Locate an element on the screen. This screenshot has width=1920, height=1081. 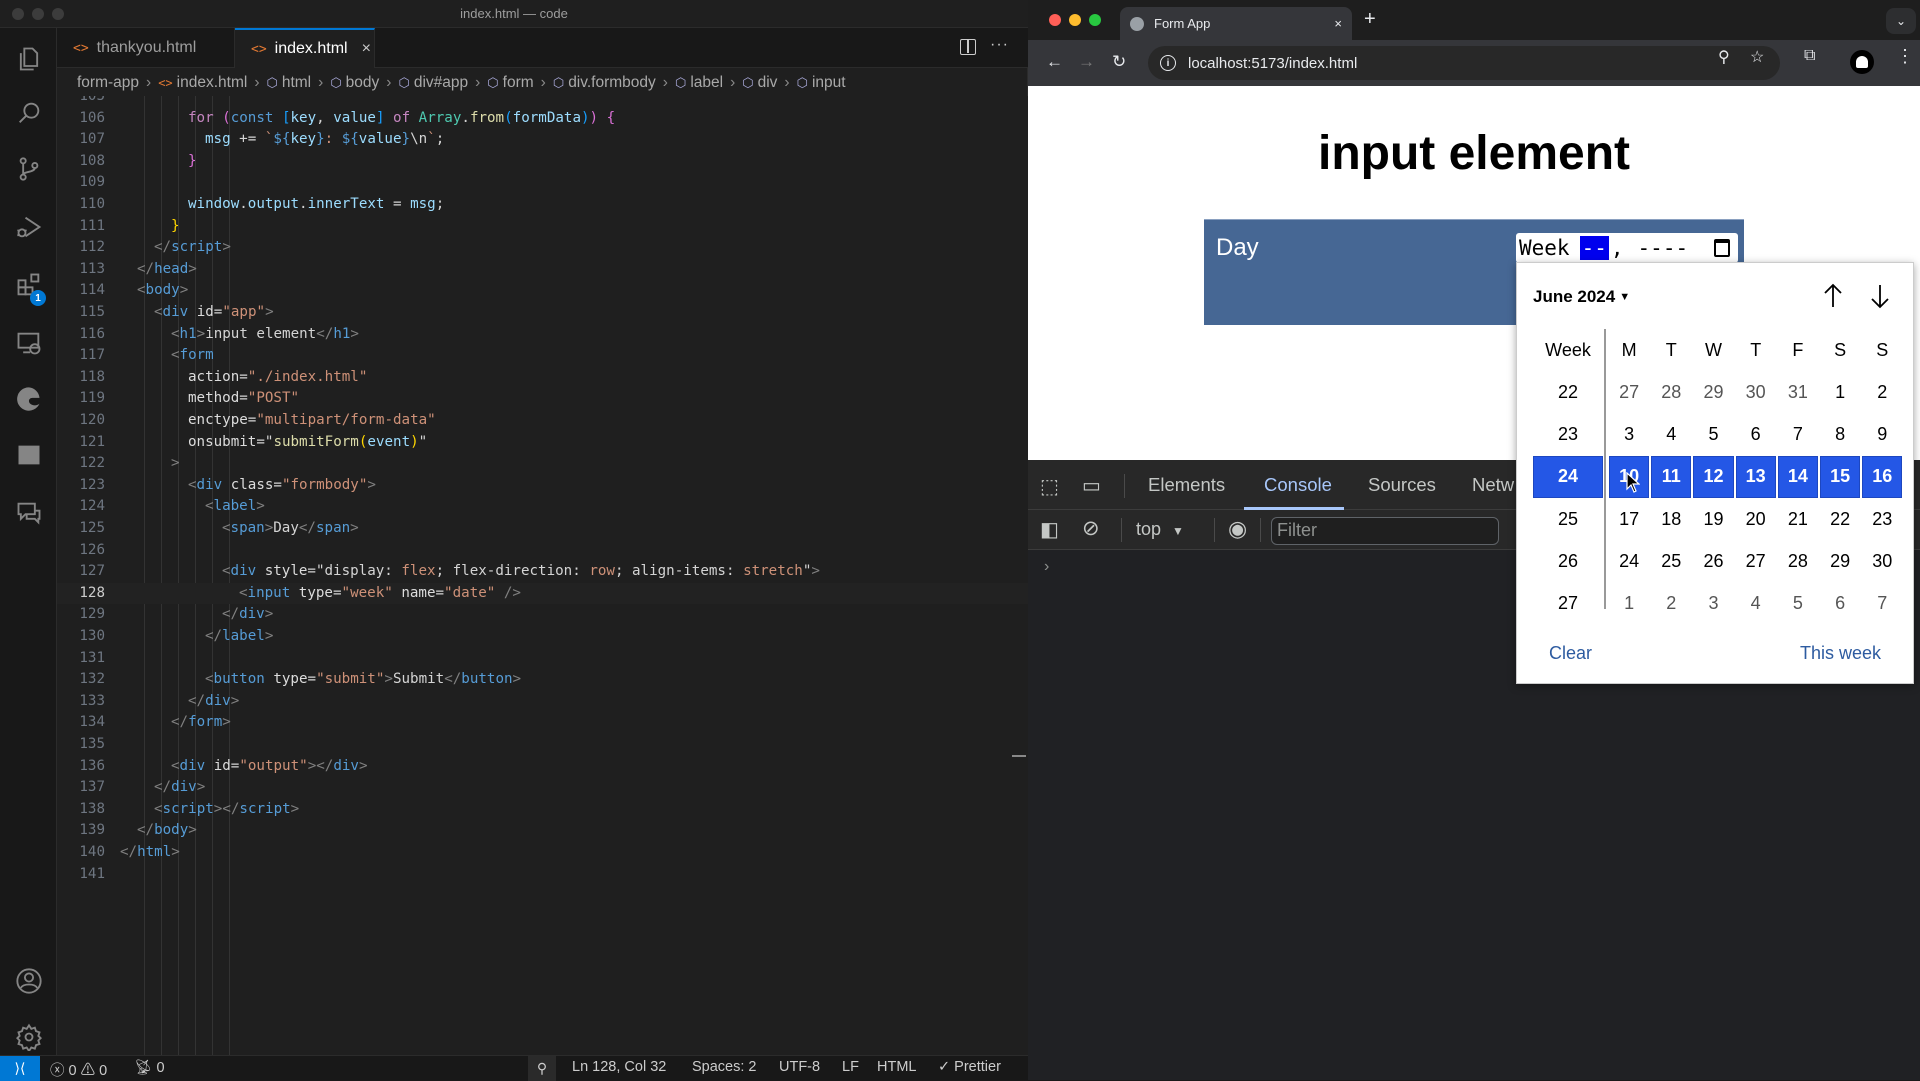
week-row: 23 3 4 5 6 7 8 9 is located at coordinates (1716, 435).